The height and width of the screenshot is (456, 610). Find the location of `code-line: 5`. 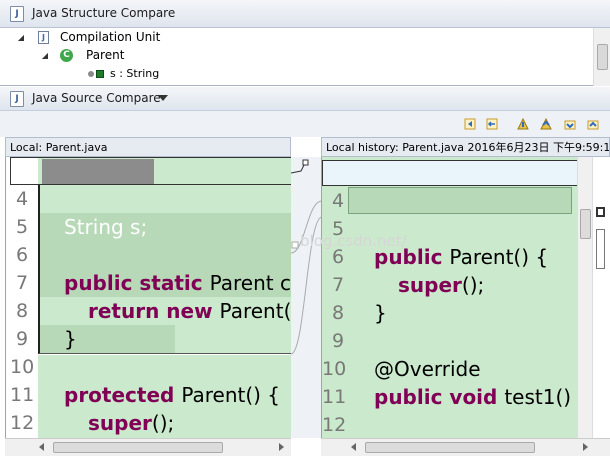

code-line: 5 is located at coordinates (148, 211).